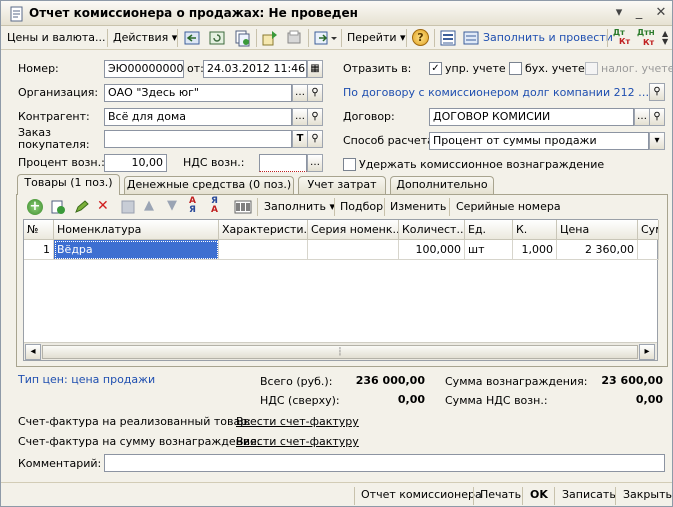 This screenshot has height=507, width=673. Describe the element at coordinates (489, 230) in the screenshot. I see `column-header-unit: Ед.` at that location.